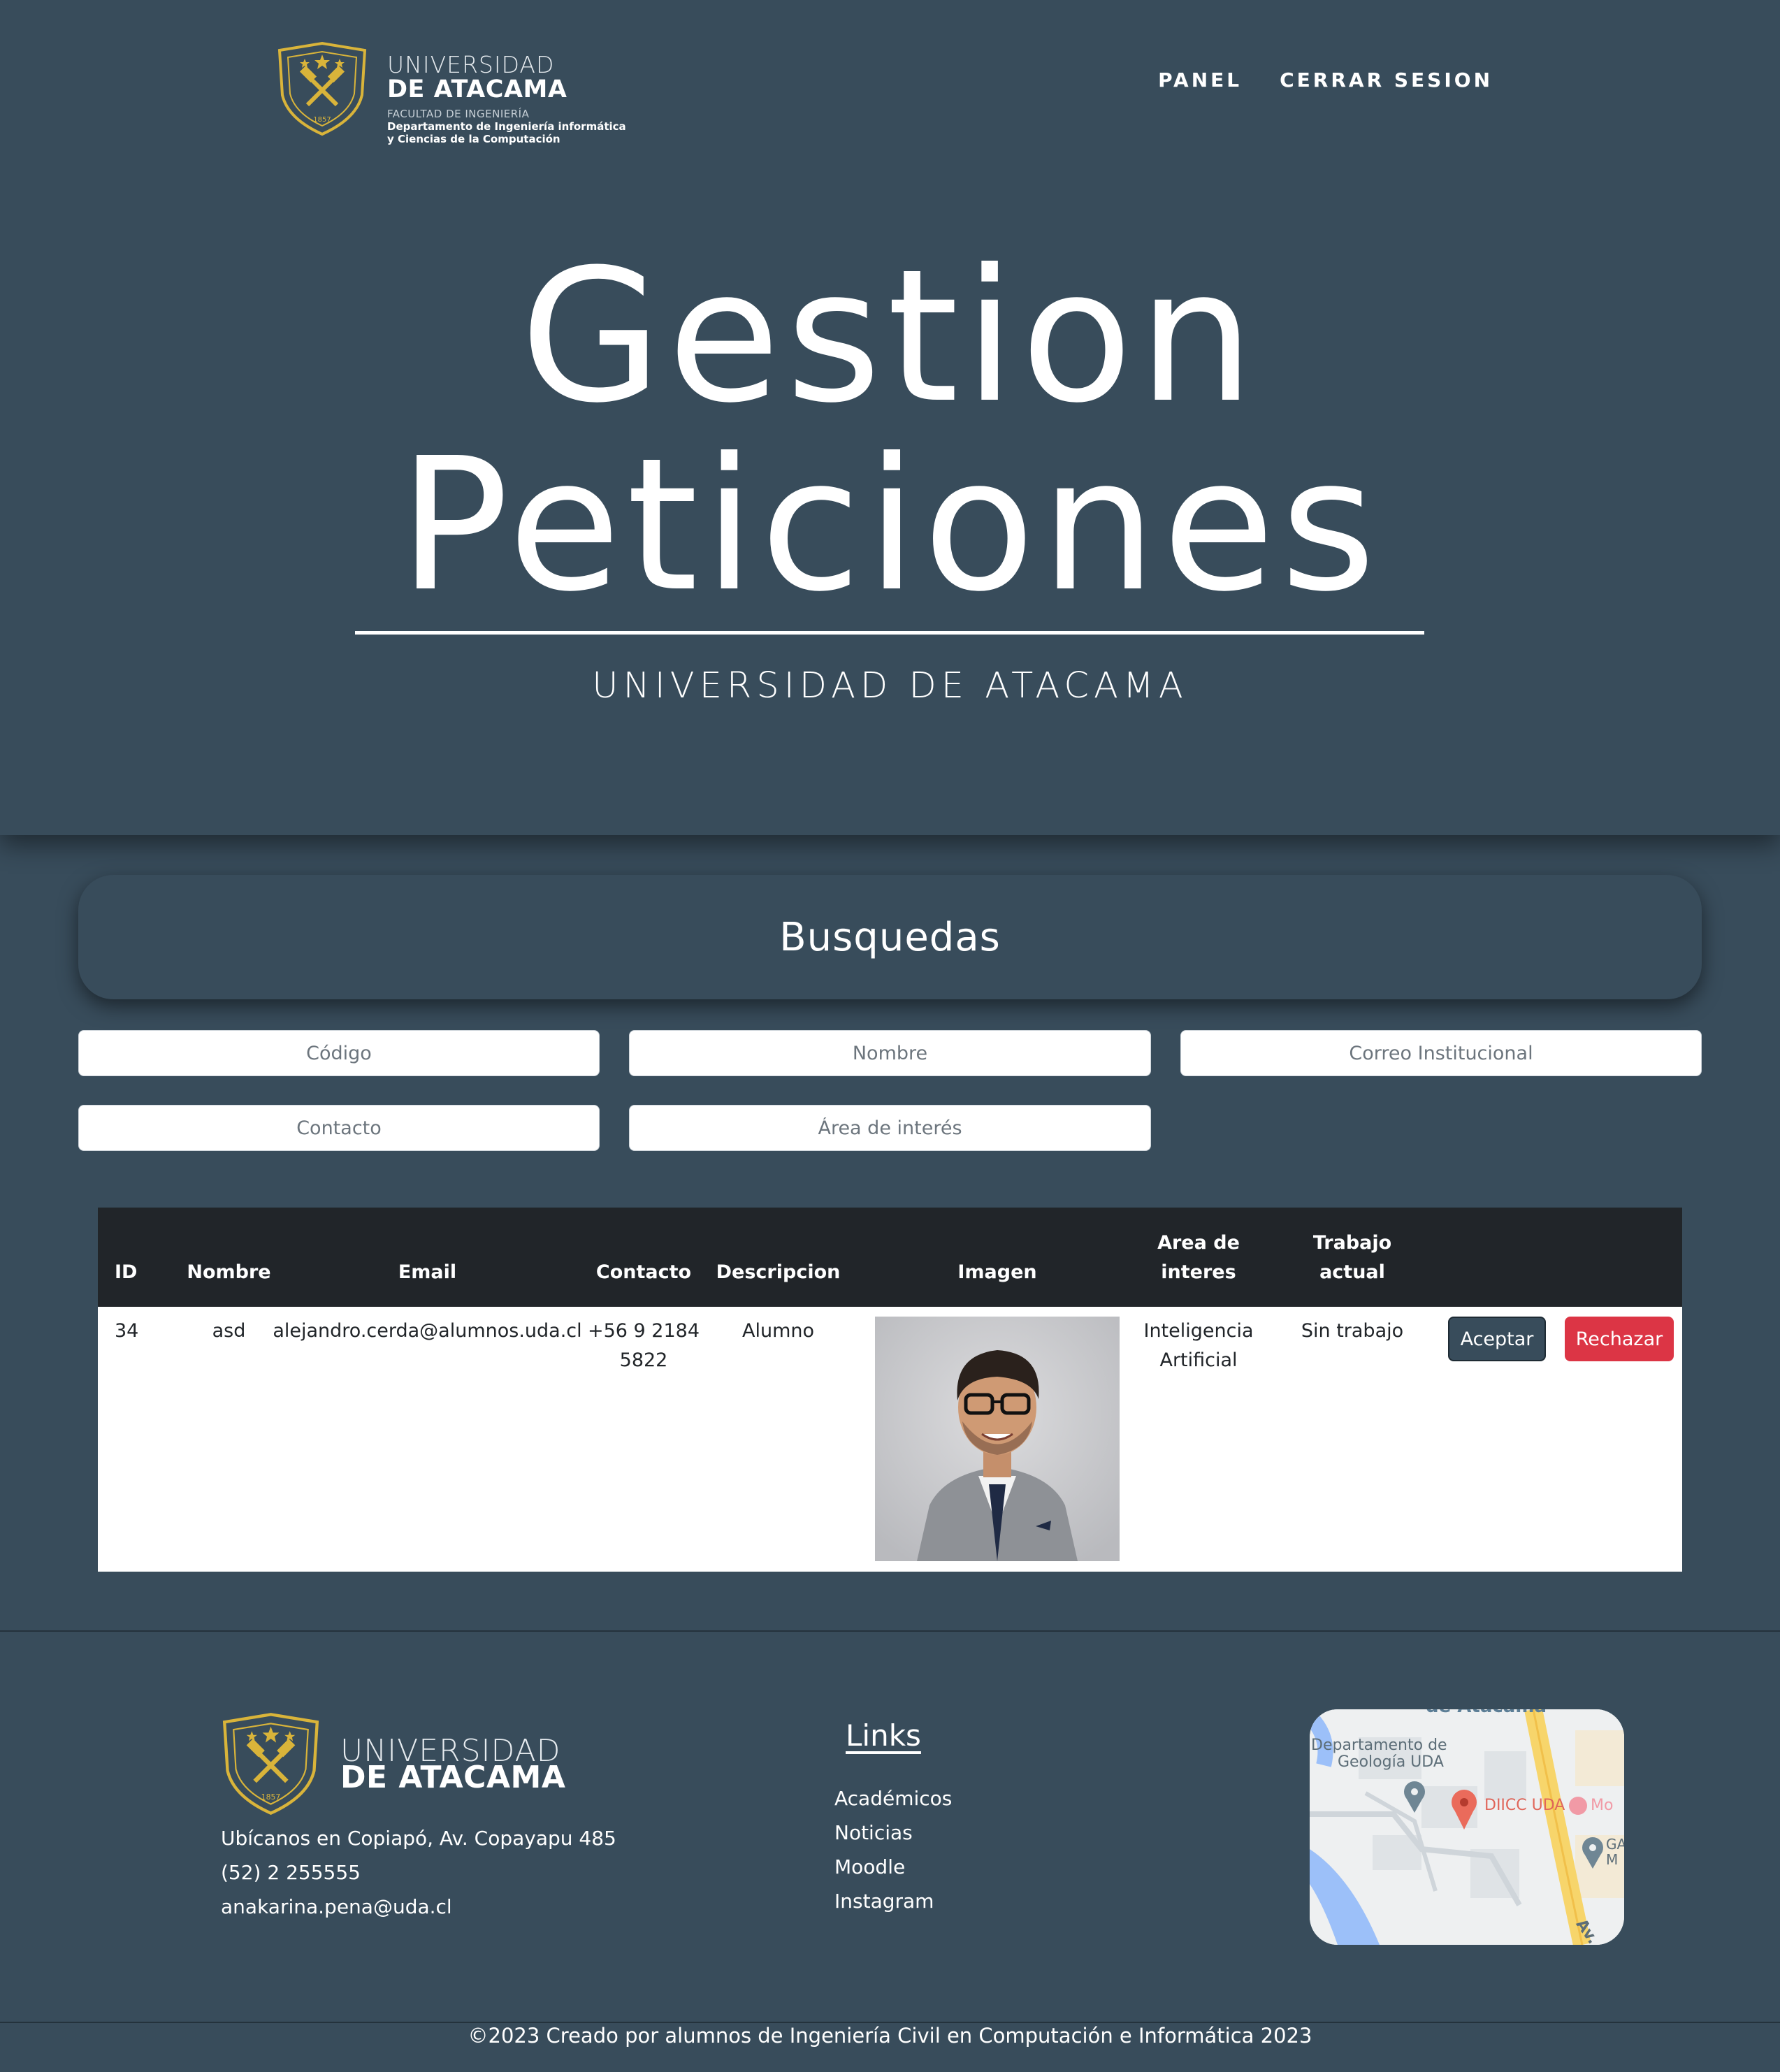  What do you see at coordinates (643, 1272) in the screenshot?
I see `th-contacto: Contacto` at bounding box center [643, 1272].